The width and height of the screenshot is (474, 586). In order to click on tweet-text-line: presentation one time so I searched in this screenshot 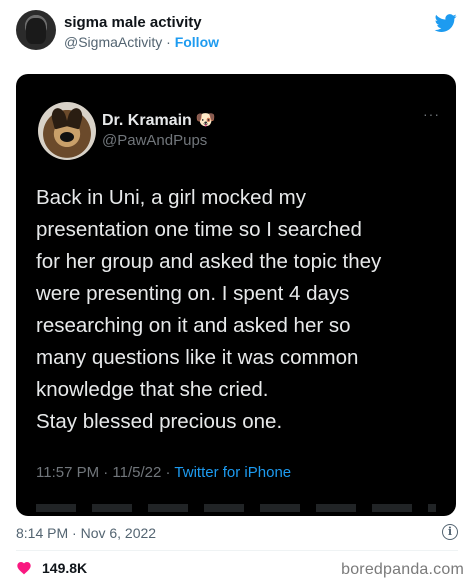, I will do `click(199, 229)`.